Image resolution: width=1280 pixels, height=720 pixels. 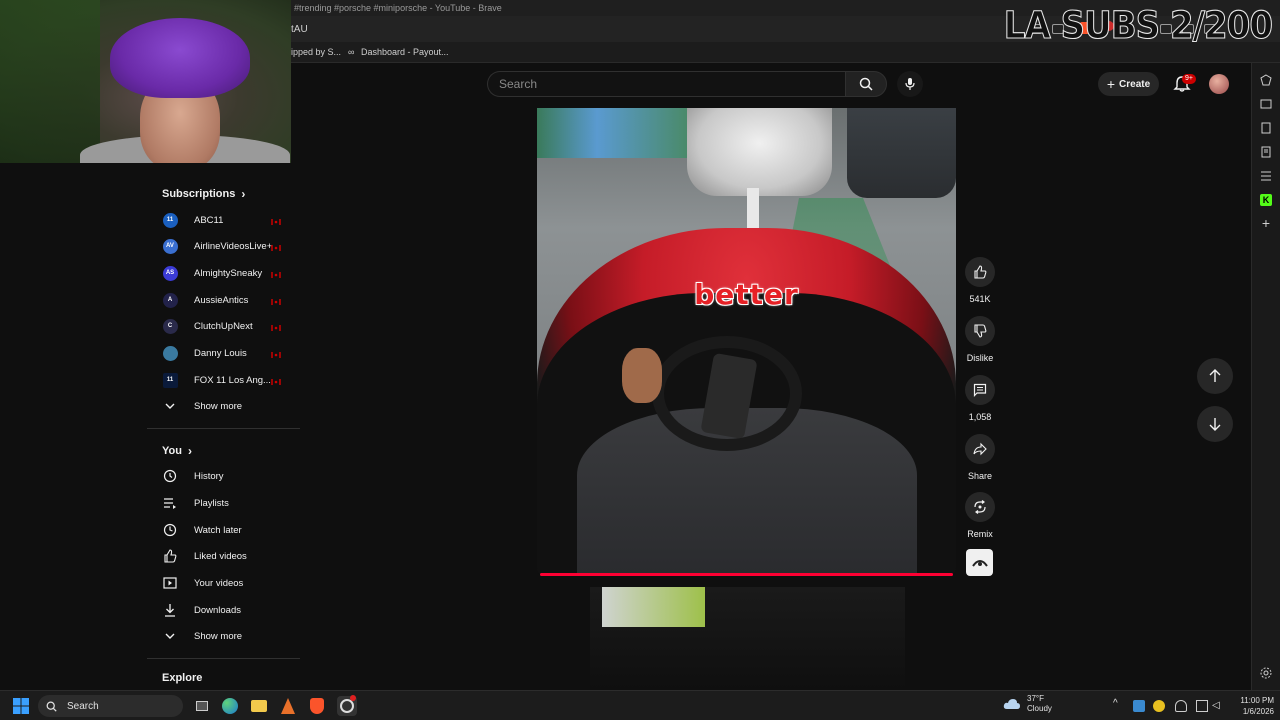 I want to click on share-button, so click(x=980, y=449).